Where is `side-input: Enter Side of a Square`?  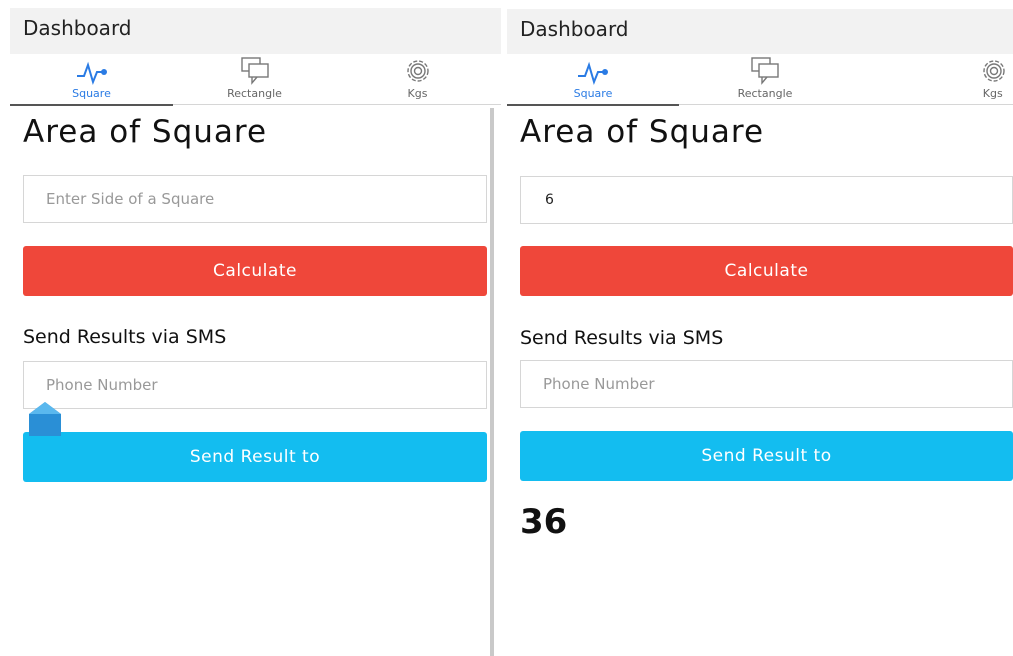 side-input: Enter Side of a Square is located at coordinates (255, 199).